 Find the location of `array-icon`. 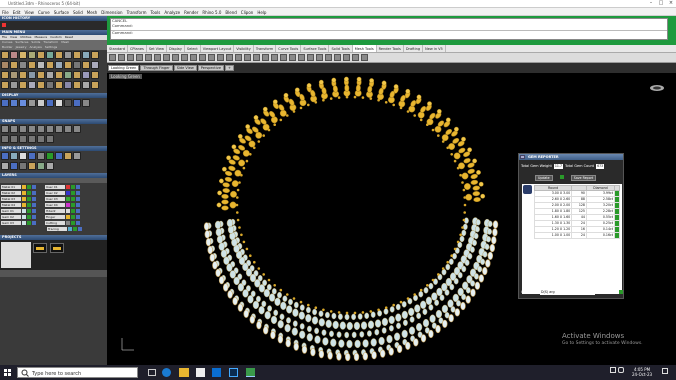

array-icon is located at coordinates (50, 65).